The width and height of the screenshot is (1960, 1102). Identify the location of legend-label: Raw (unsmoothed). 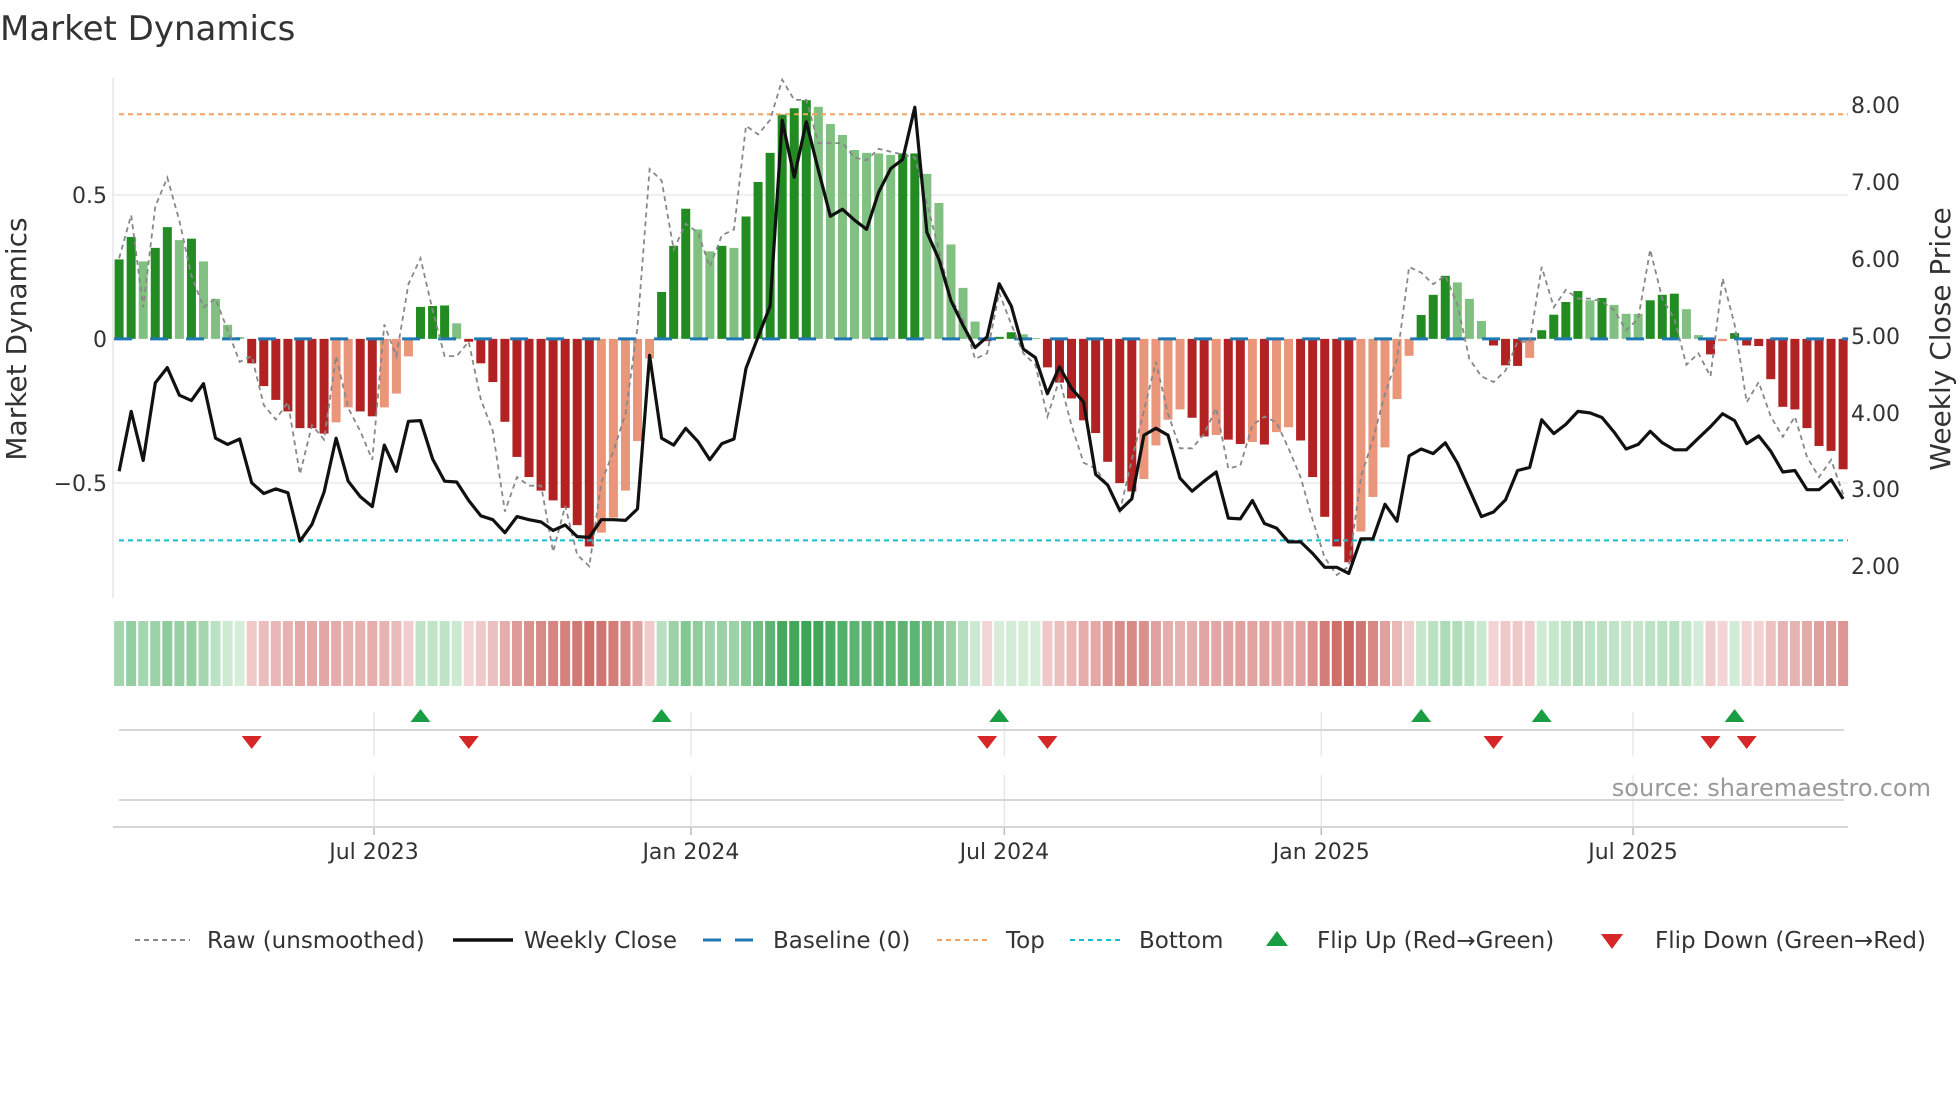
(316, 941).